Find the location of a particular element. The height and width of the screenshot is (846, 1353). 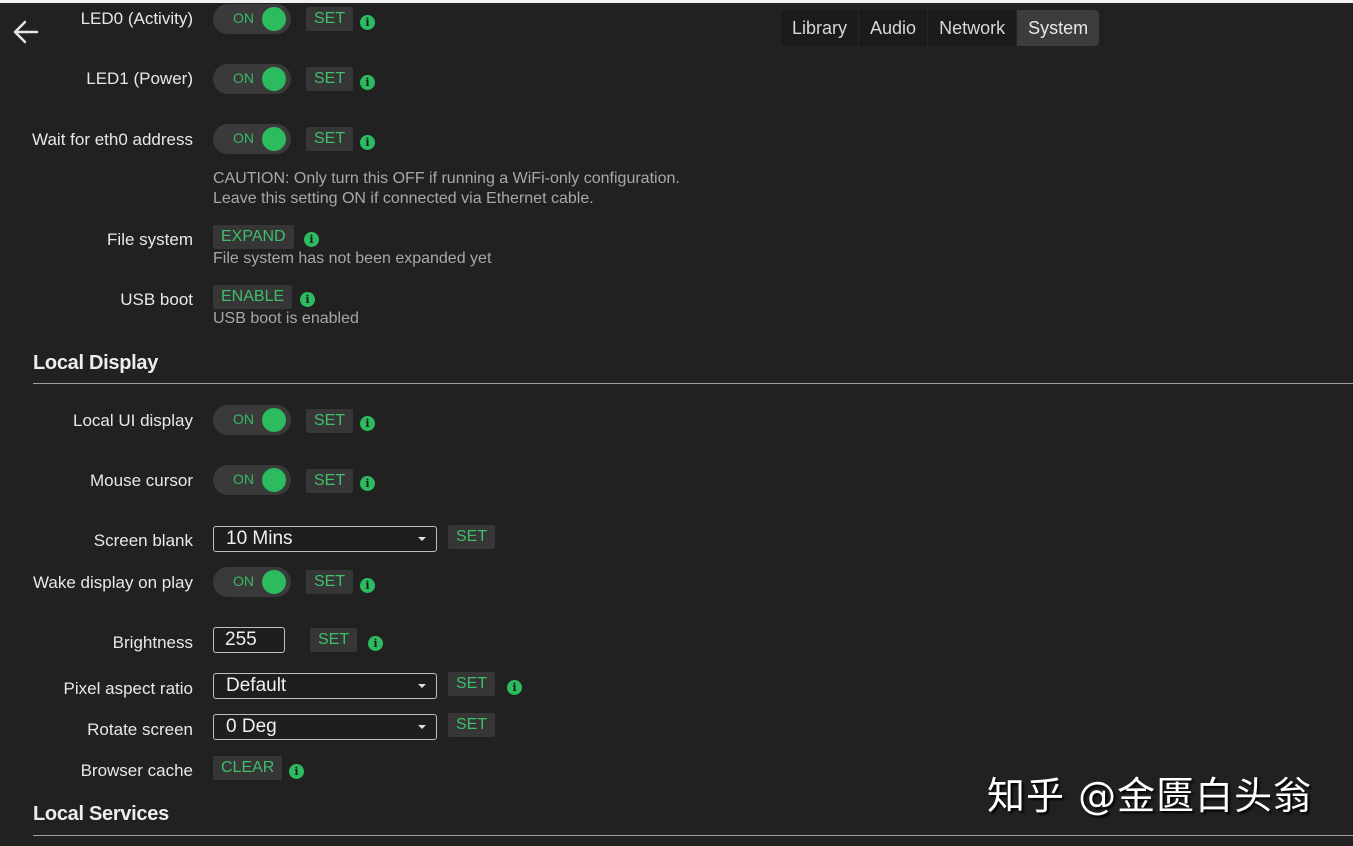

tab-system: System is located at coordinates (1058, 28).